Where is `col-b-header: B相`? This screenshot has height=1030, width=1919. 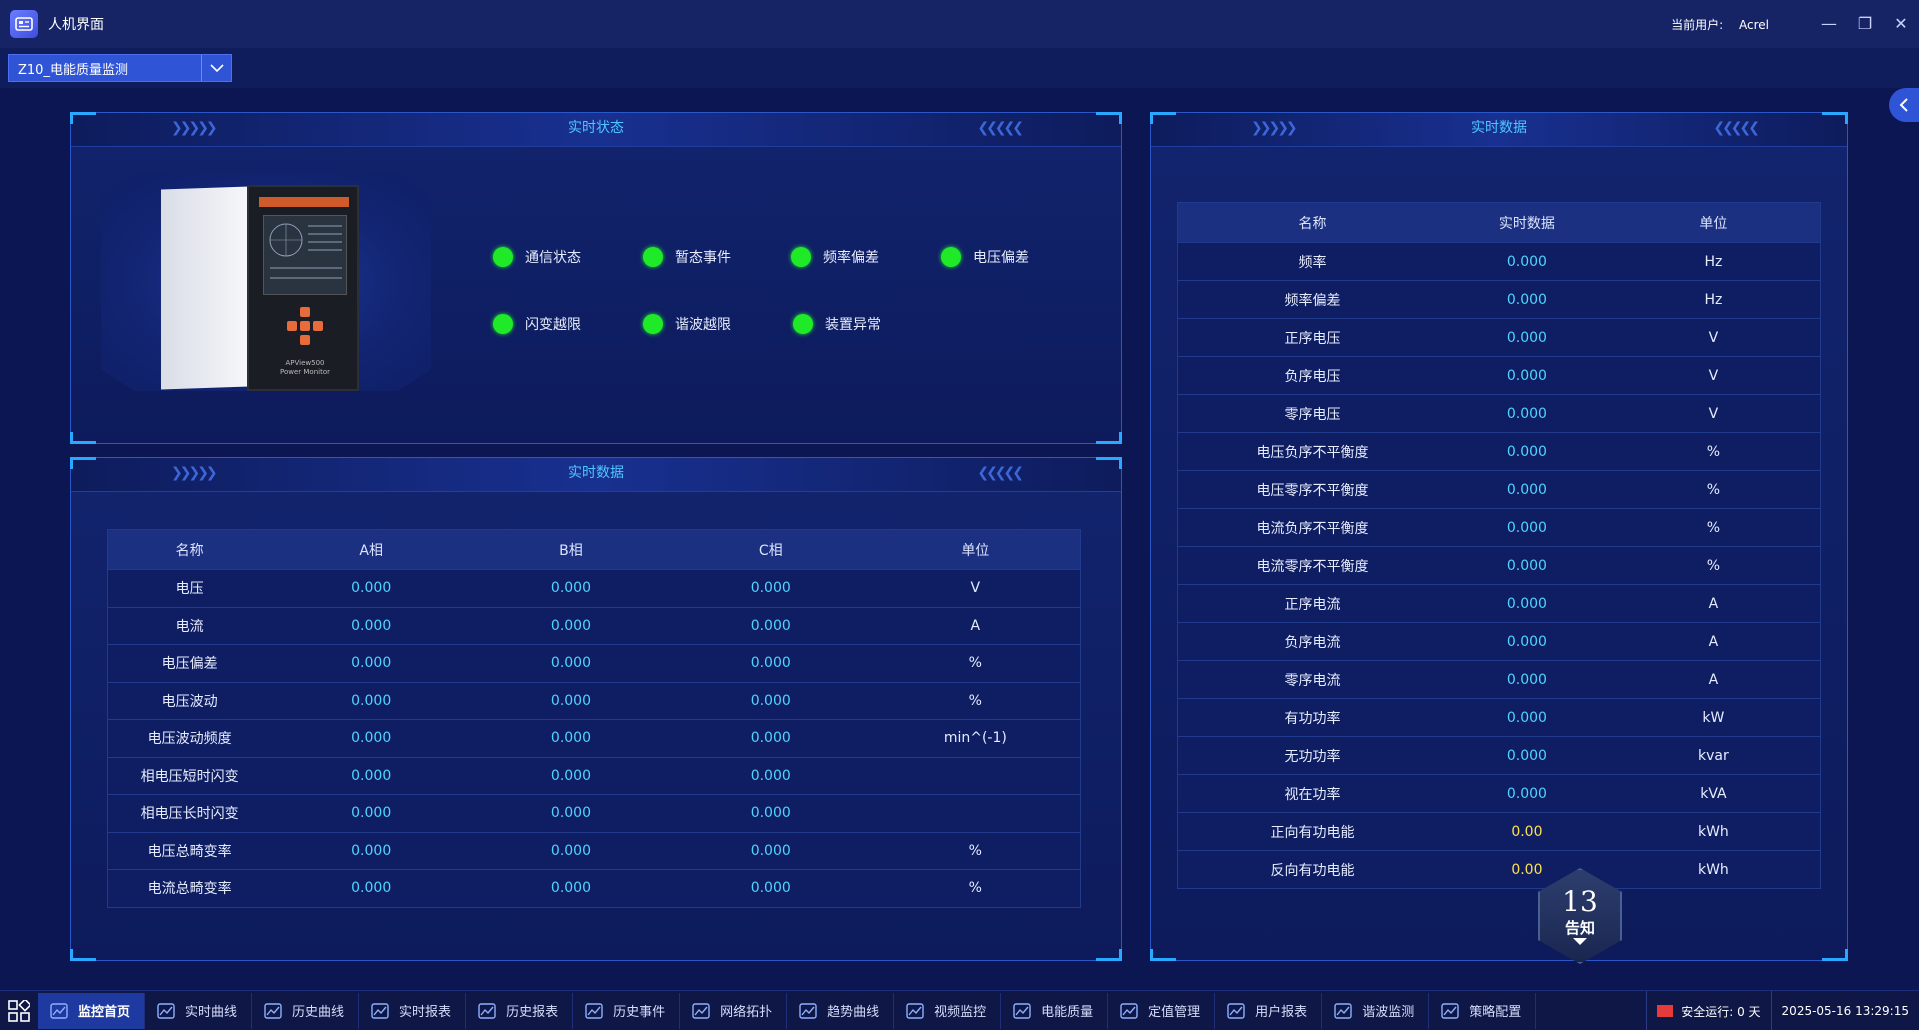
col-b-header: B相 is located at coordinates (571, 549).